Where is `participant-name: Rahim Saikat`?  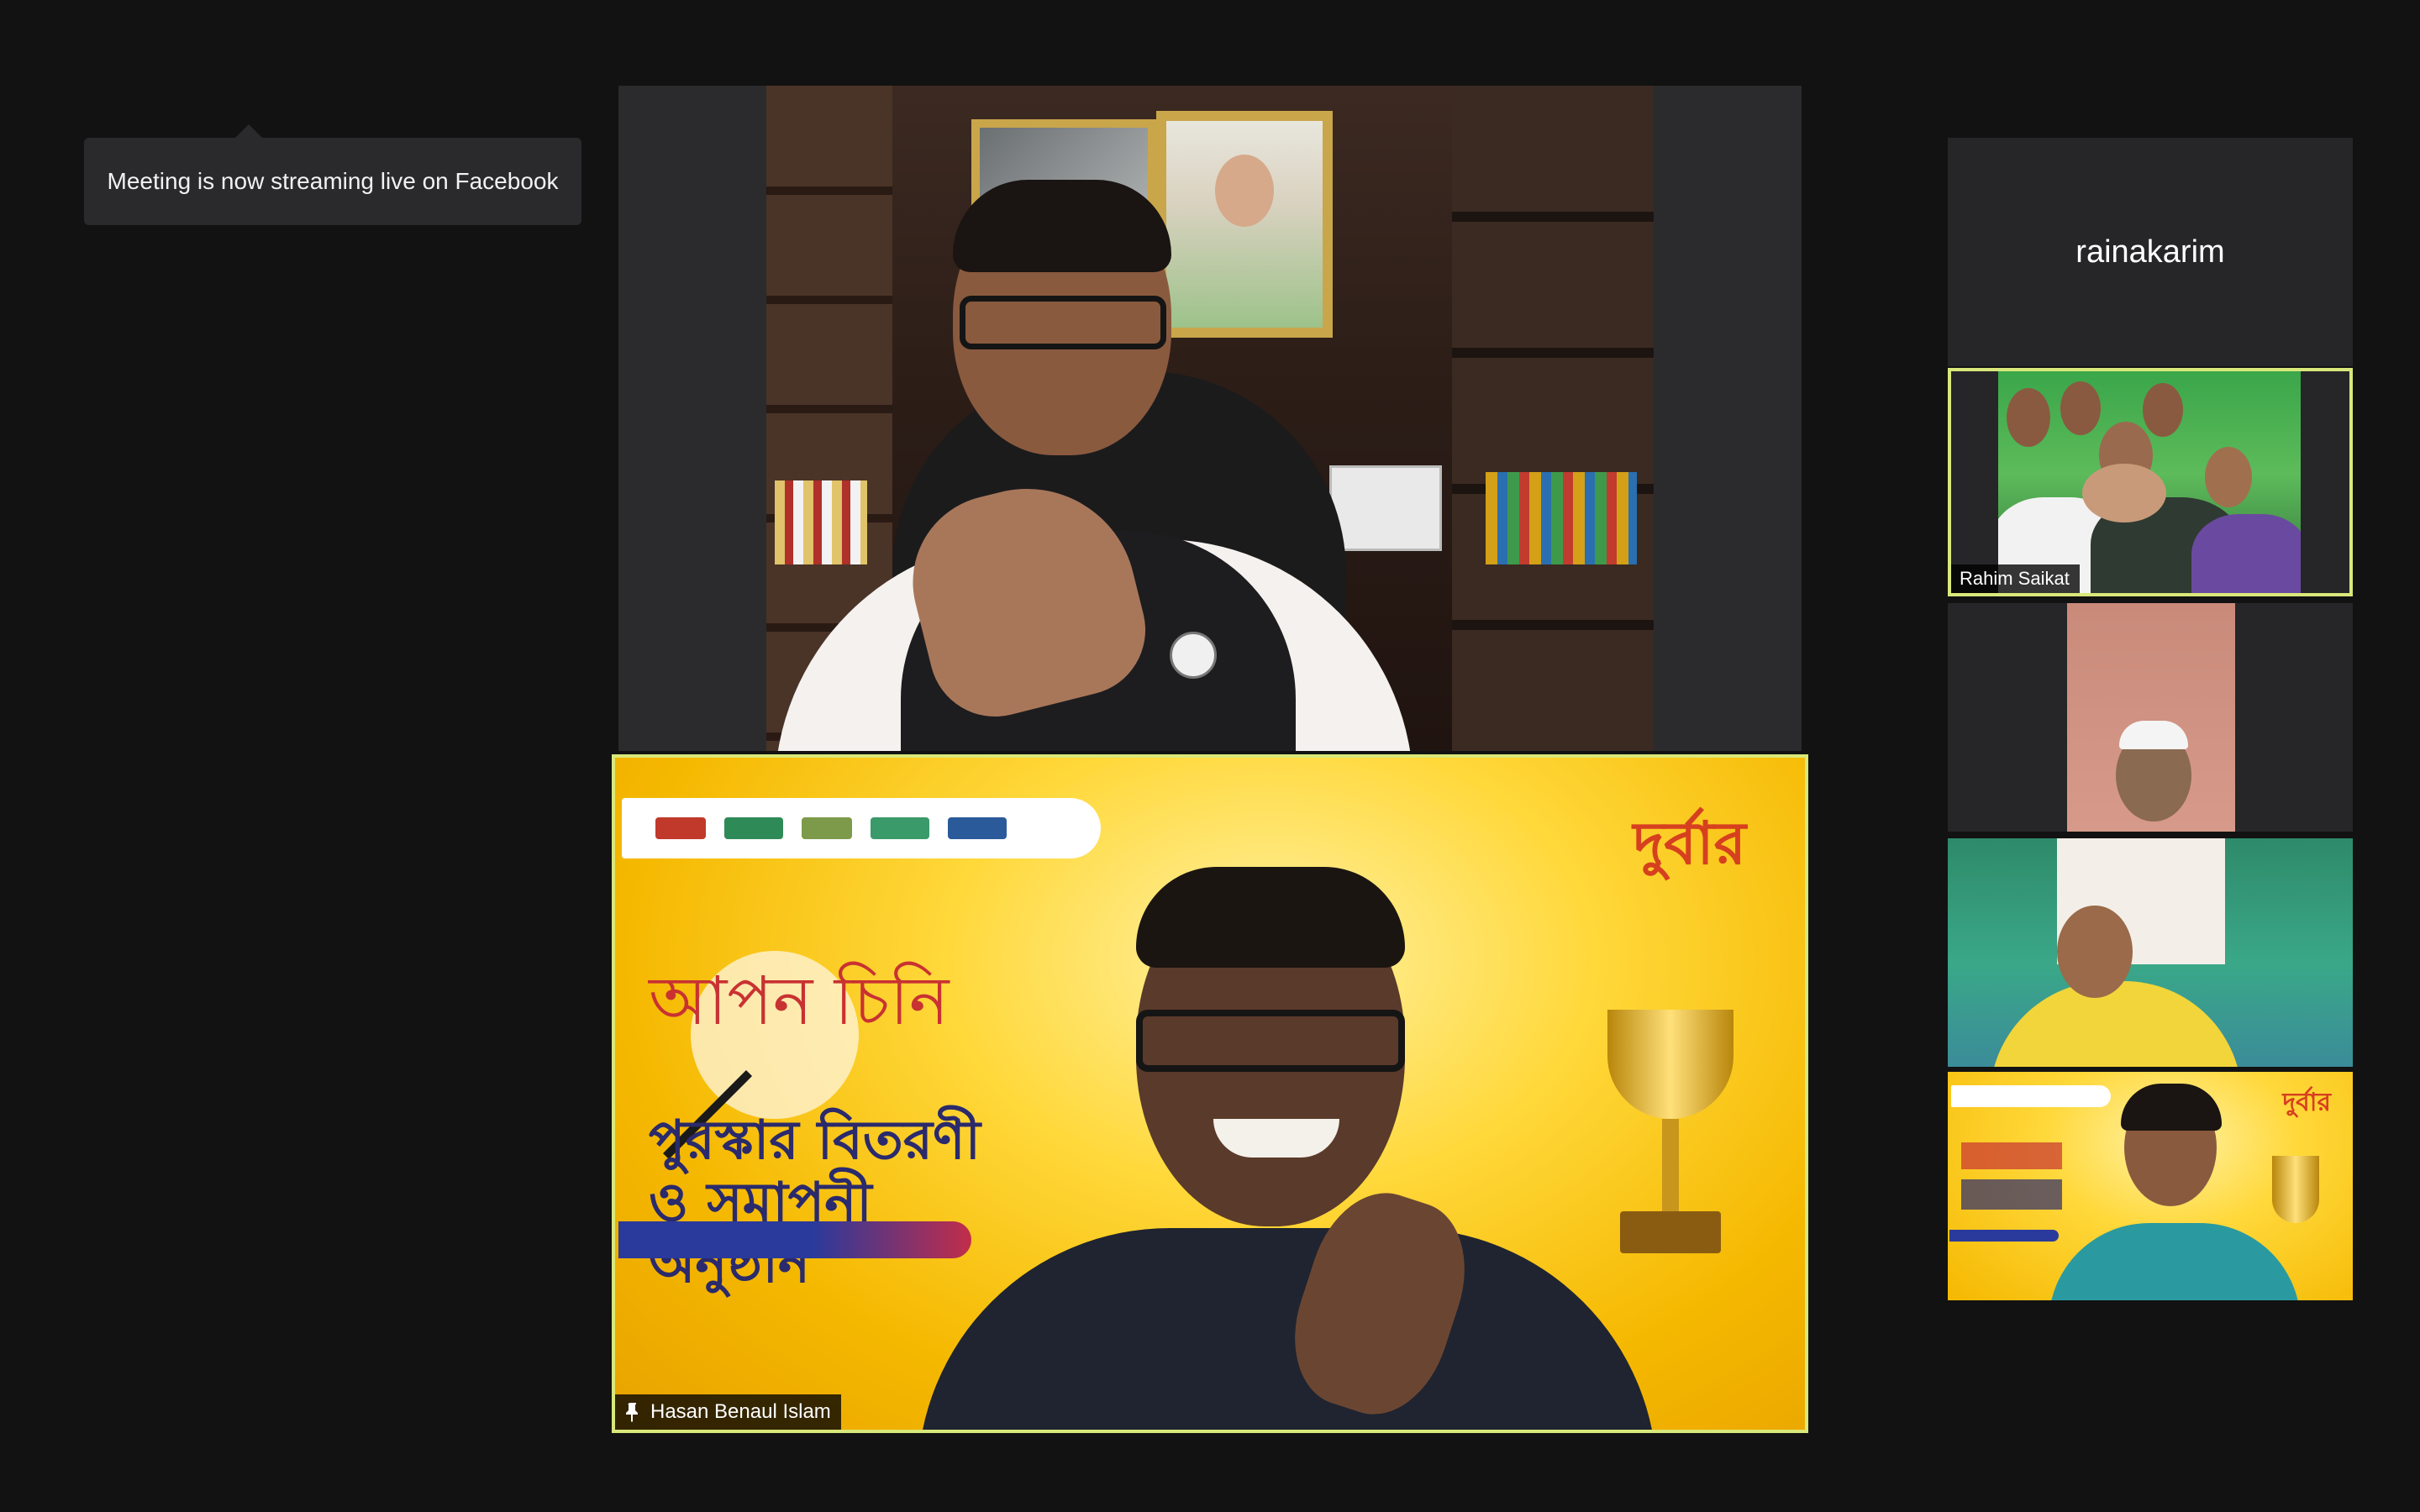
participant-name: Rahim Saikat is located at coordinates (2015, 578).